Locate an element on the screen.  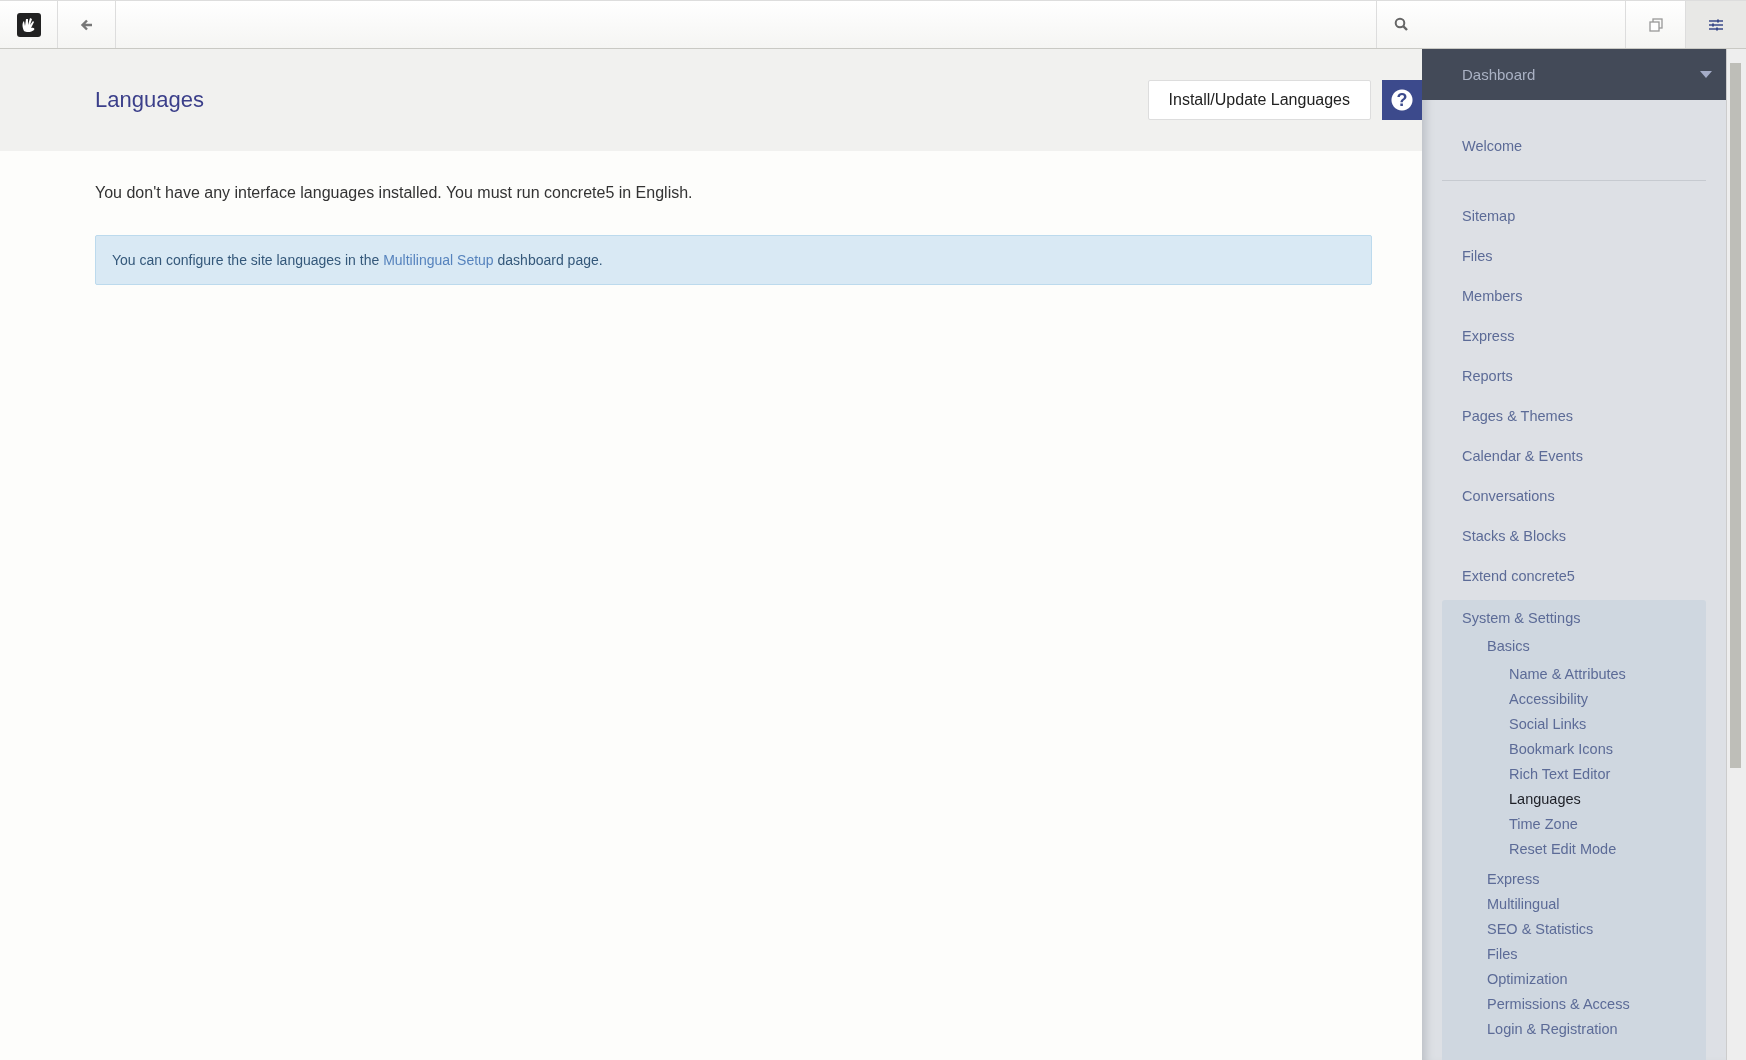
sidebar-item: Stacks & Blocks is located at coordinates (1574, 536).